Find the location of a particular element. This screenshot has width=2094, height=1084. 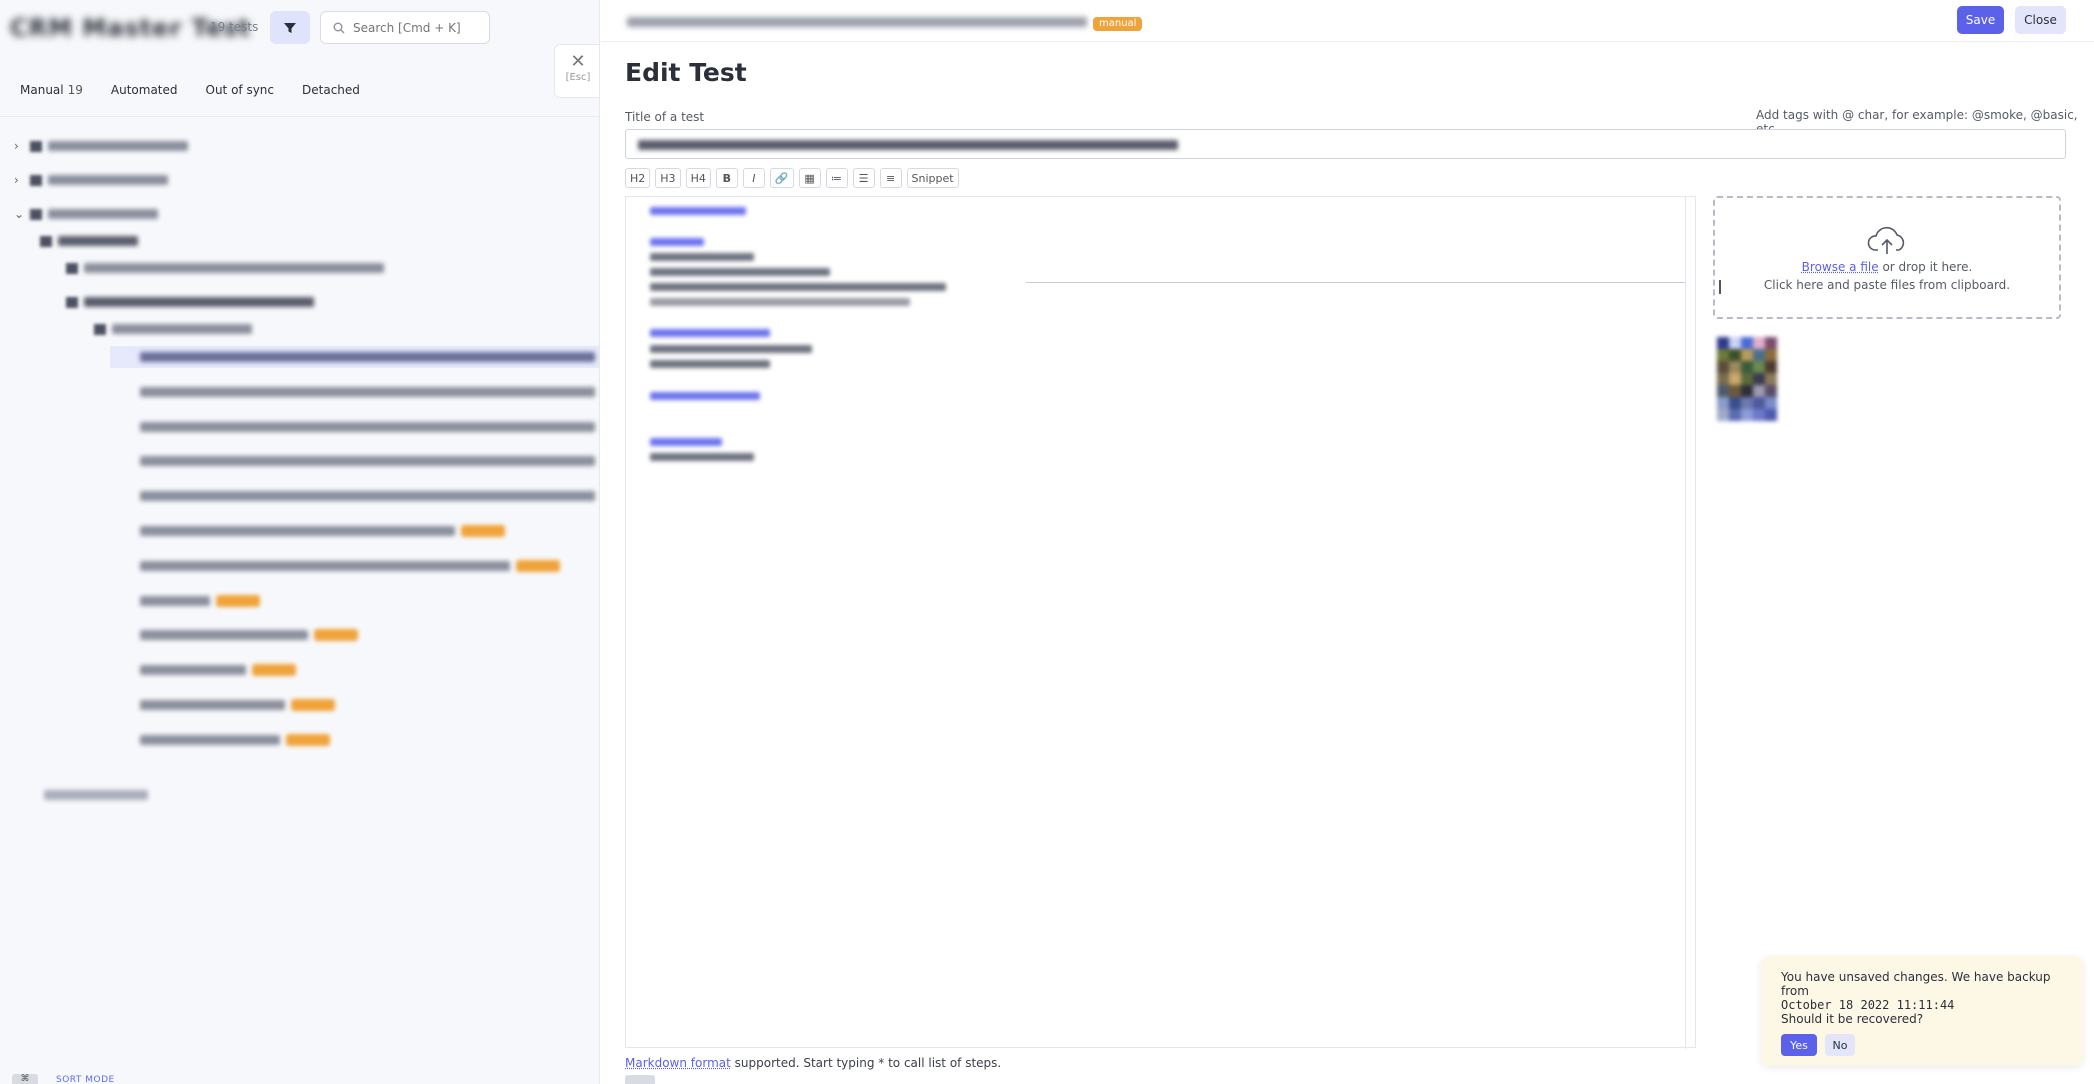

edit-header: manual Save Close is located at coordinates (1347, 21).